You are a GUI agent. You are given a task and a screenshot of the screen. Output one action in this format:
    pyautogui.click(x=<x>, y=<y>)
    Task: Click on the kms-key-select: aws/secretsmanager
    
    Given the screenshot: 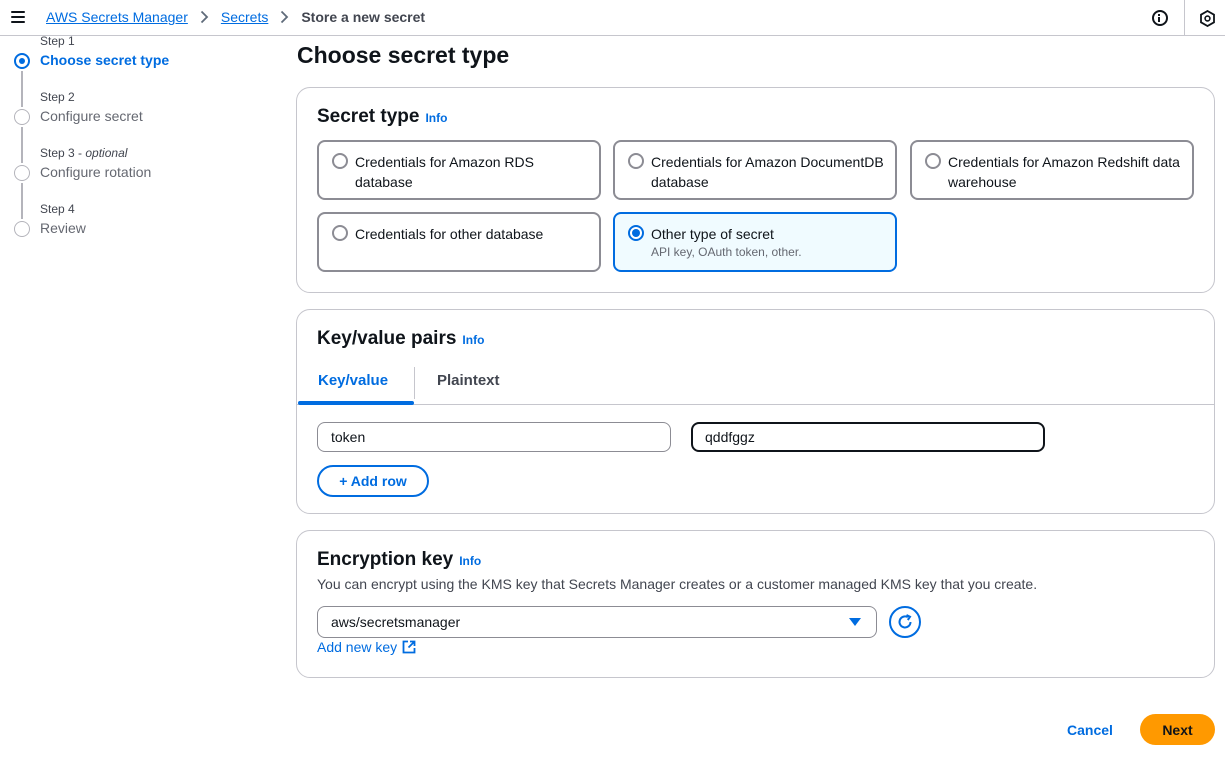 What is the action you would take?
    pyautogui.click(x=597, y=622)
    